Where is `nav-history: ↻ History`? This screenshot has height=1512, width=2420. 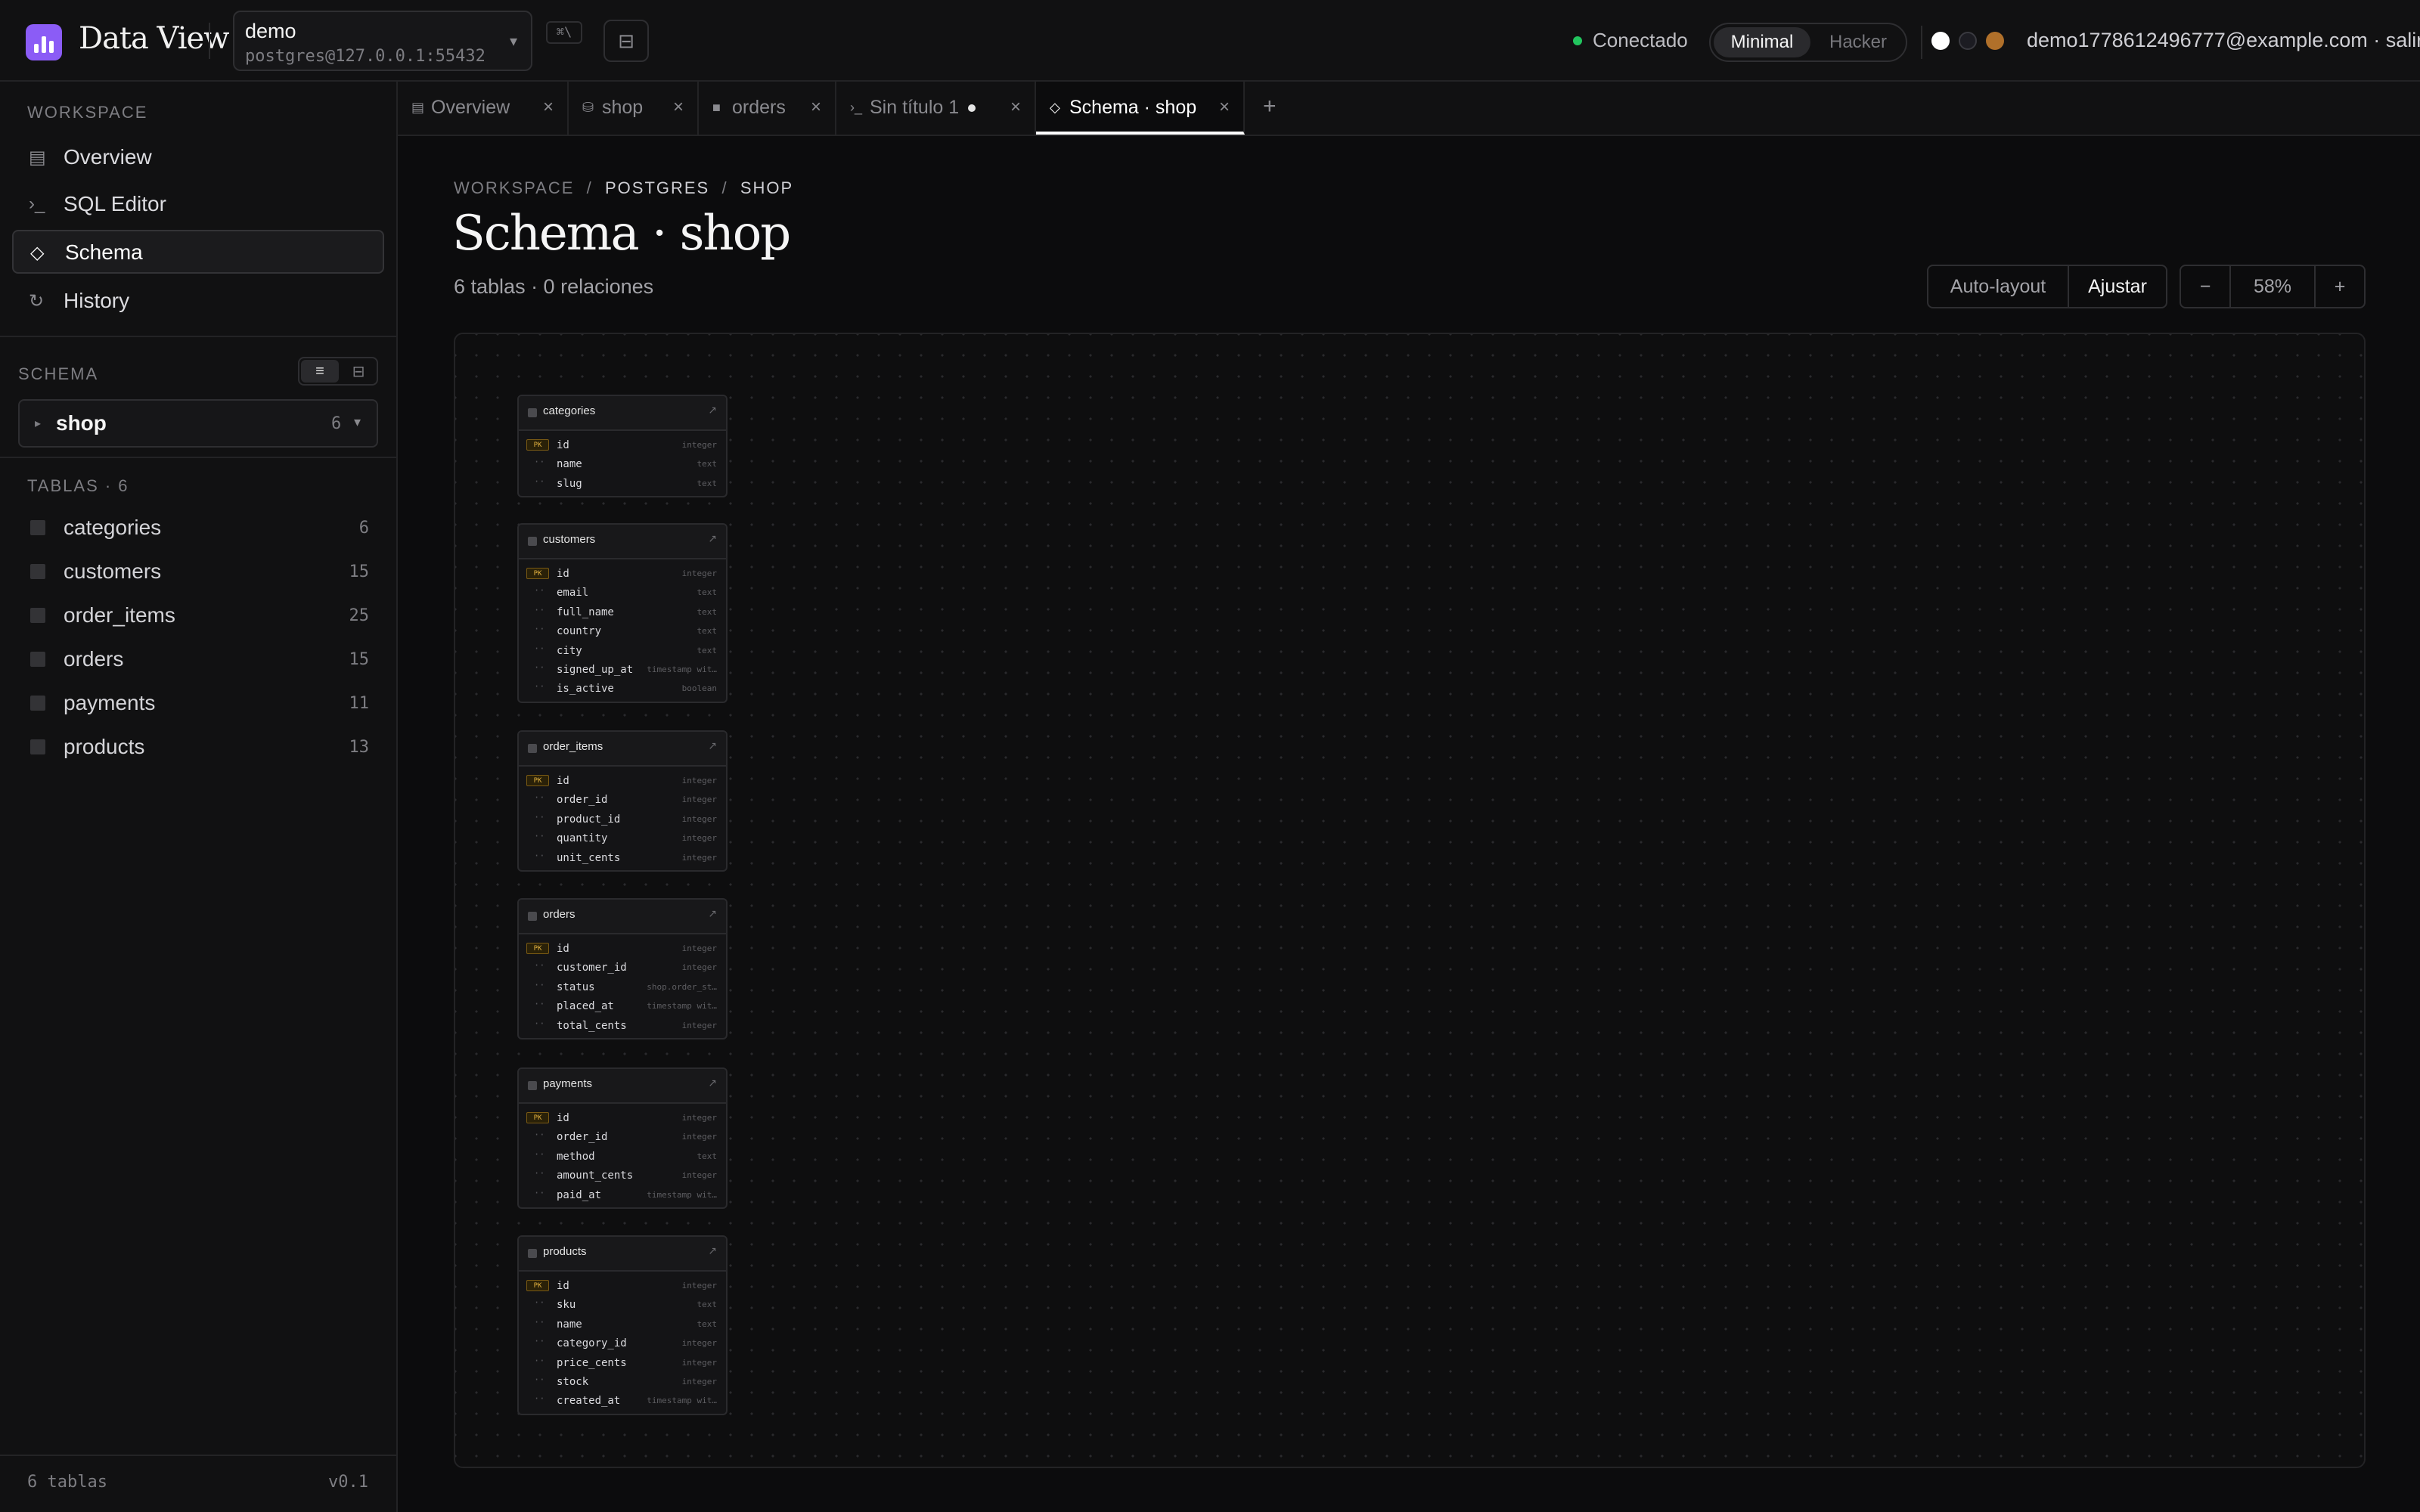
nav-history: ↻ History is located at coordinates (198, 302).